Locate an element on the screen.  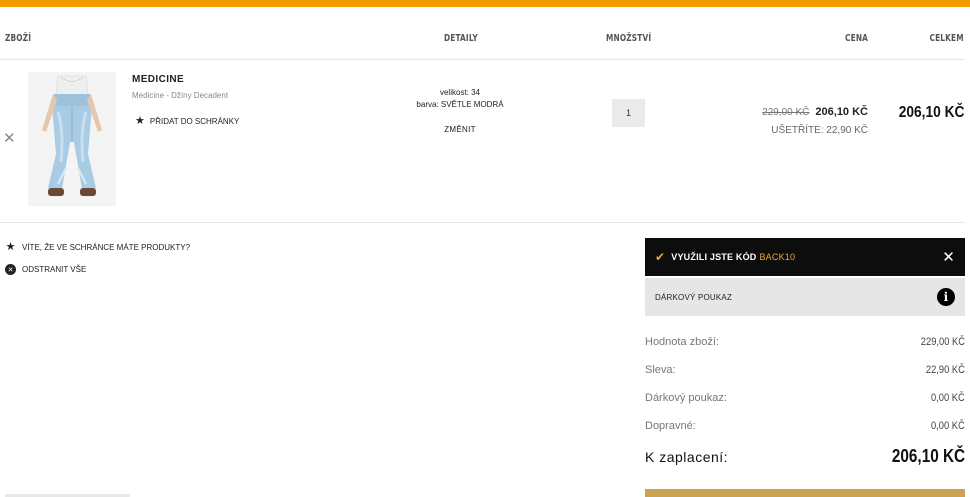
summary-shipping-row: Dopravné: 0,00 KČ is located at coordinates (805, 426).